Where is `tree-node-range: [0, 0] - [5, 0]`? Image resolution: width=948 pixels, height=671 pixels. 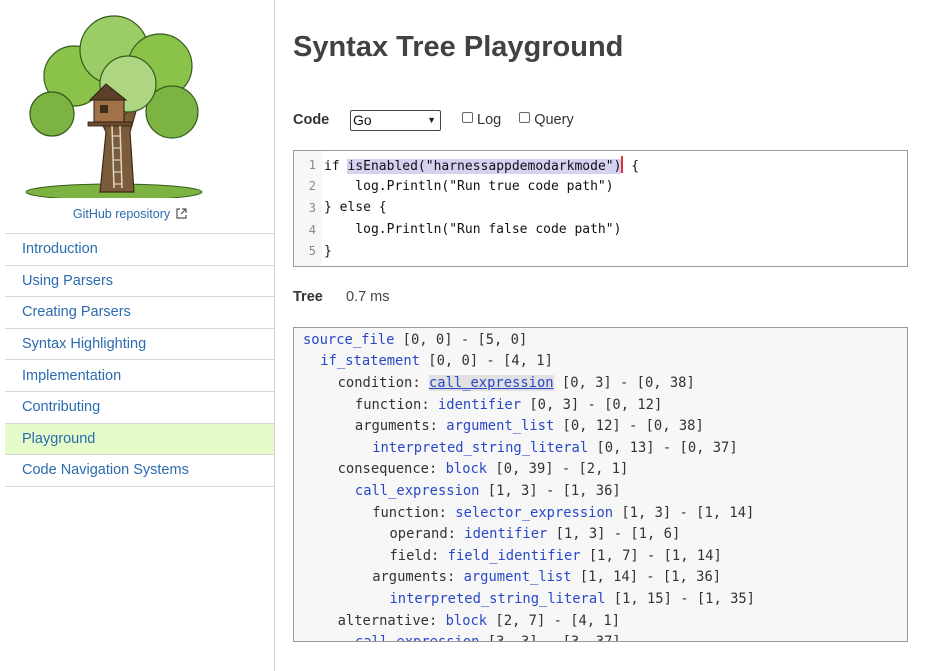
tree-node-range: [0, 0] - [5, 0] is located at coordinates (461, 339).